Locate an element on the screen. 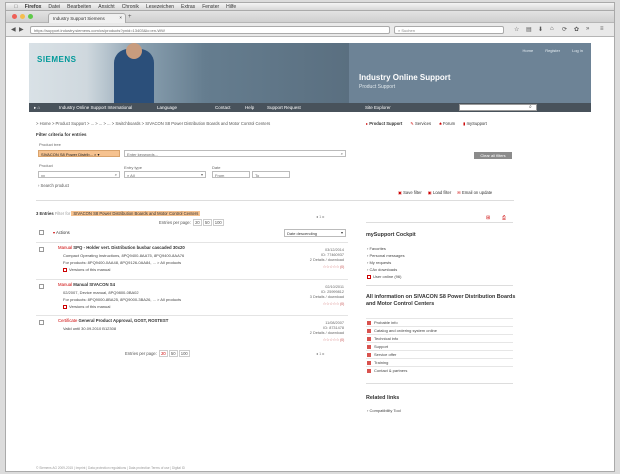 This screenshot has width=620, height=474. menu-chronik: Chronik is located at coordinates (130, 7).